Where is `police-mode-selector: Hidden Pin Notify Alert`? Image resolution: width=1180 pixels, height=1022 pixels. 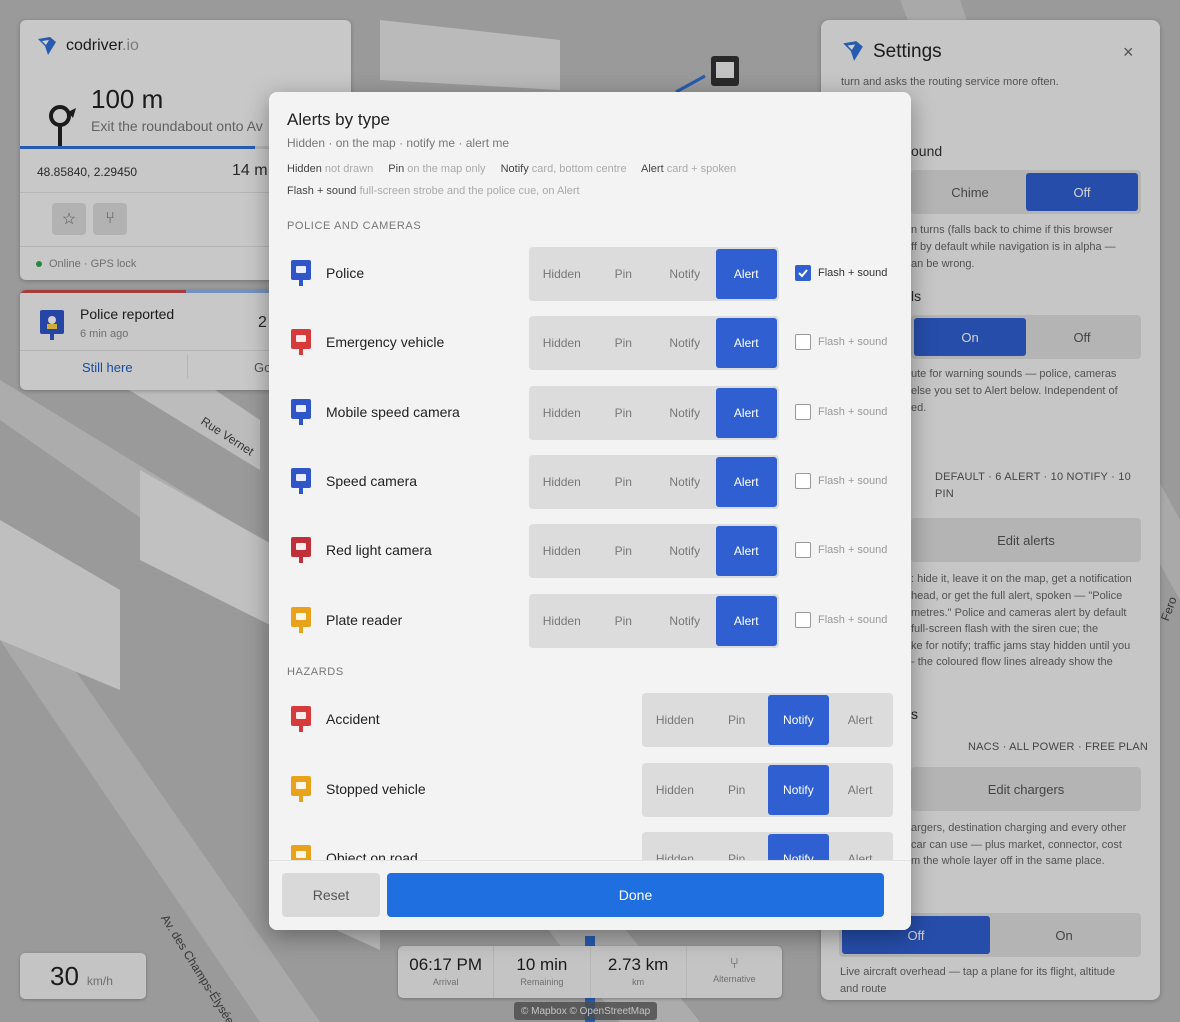
police-mode-selector: Hidden Pin Notify Alert is located at coordinates (654, 274).